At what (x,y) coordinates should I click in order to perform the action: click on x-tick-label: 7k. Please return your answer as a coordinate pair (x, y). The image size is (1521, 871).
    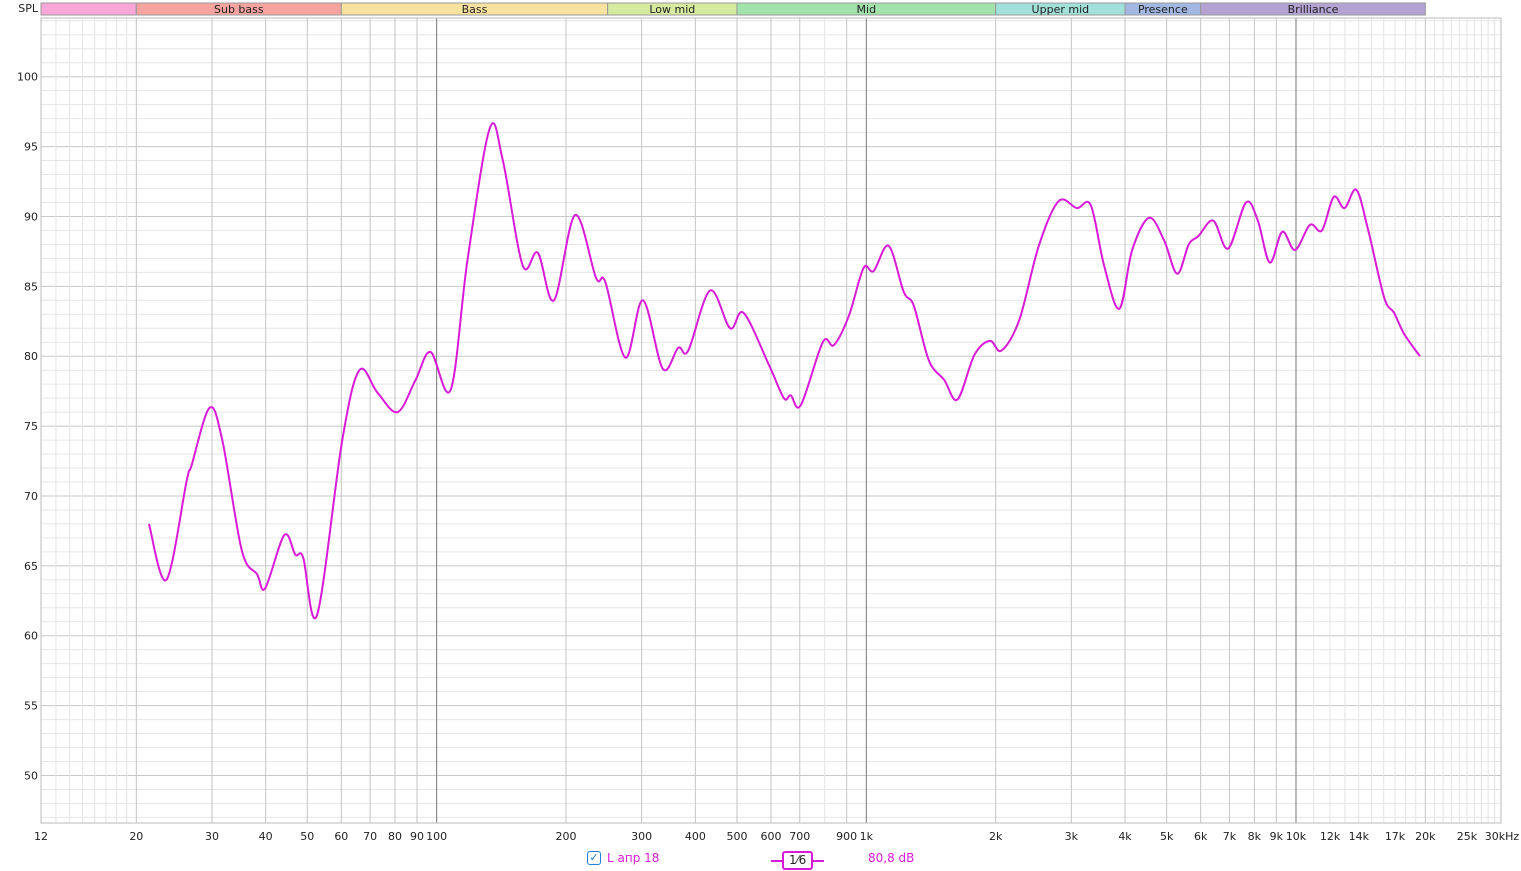
    Looking at the image, I should click on (1230, 836).